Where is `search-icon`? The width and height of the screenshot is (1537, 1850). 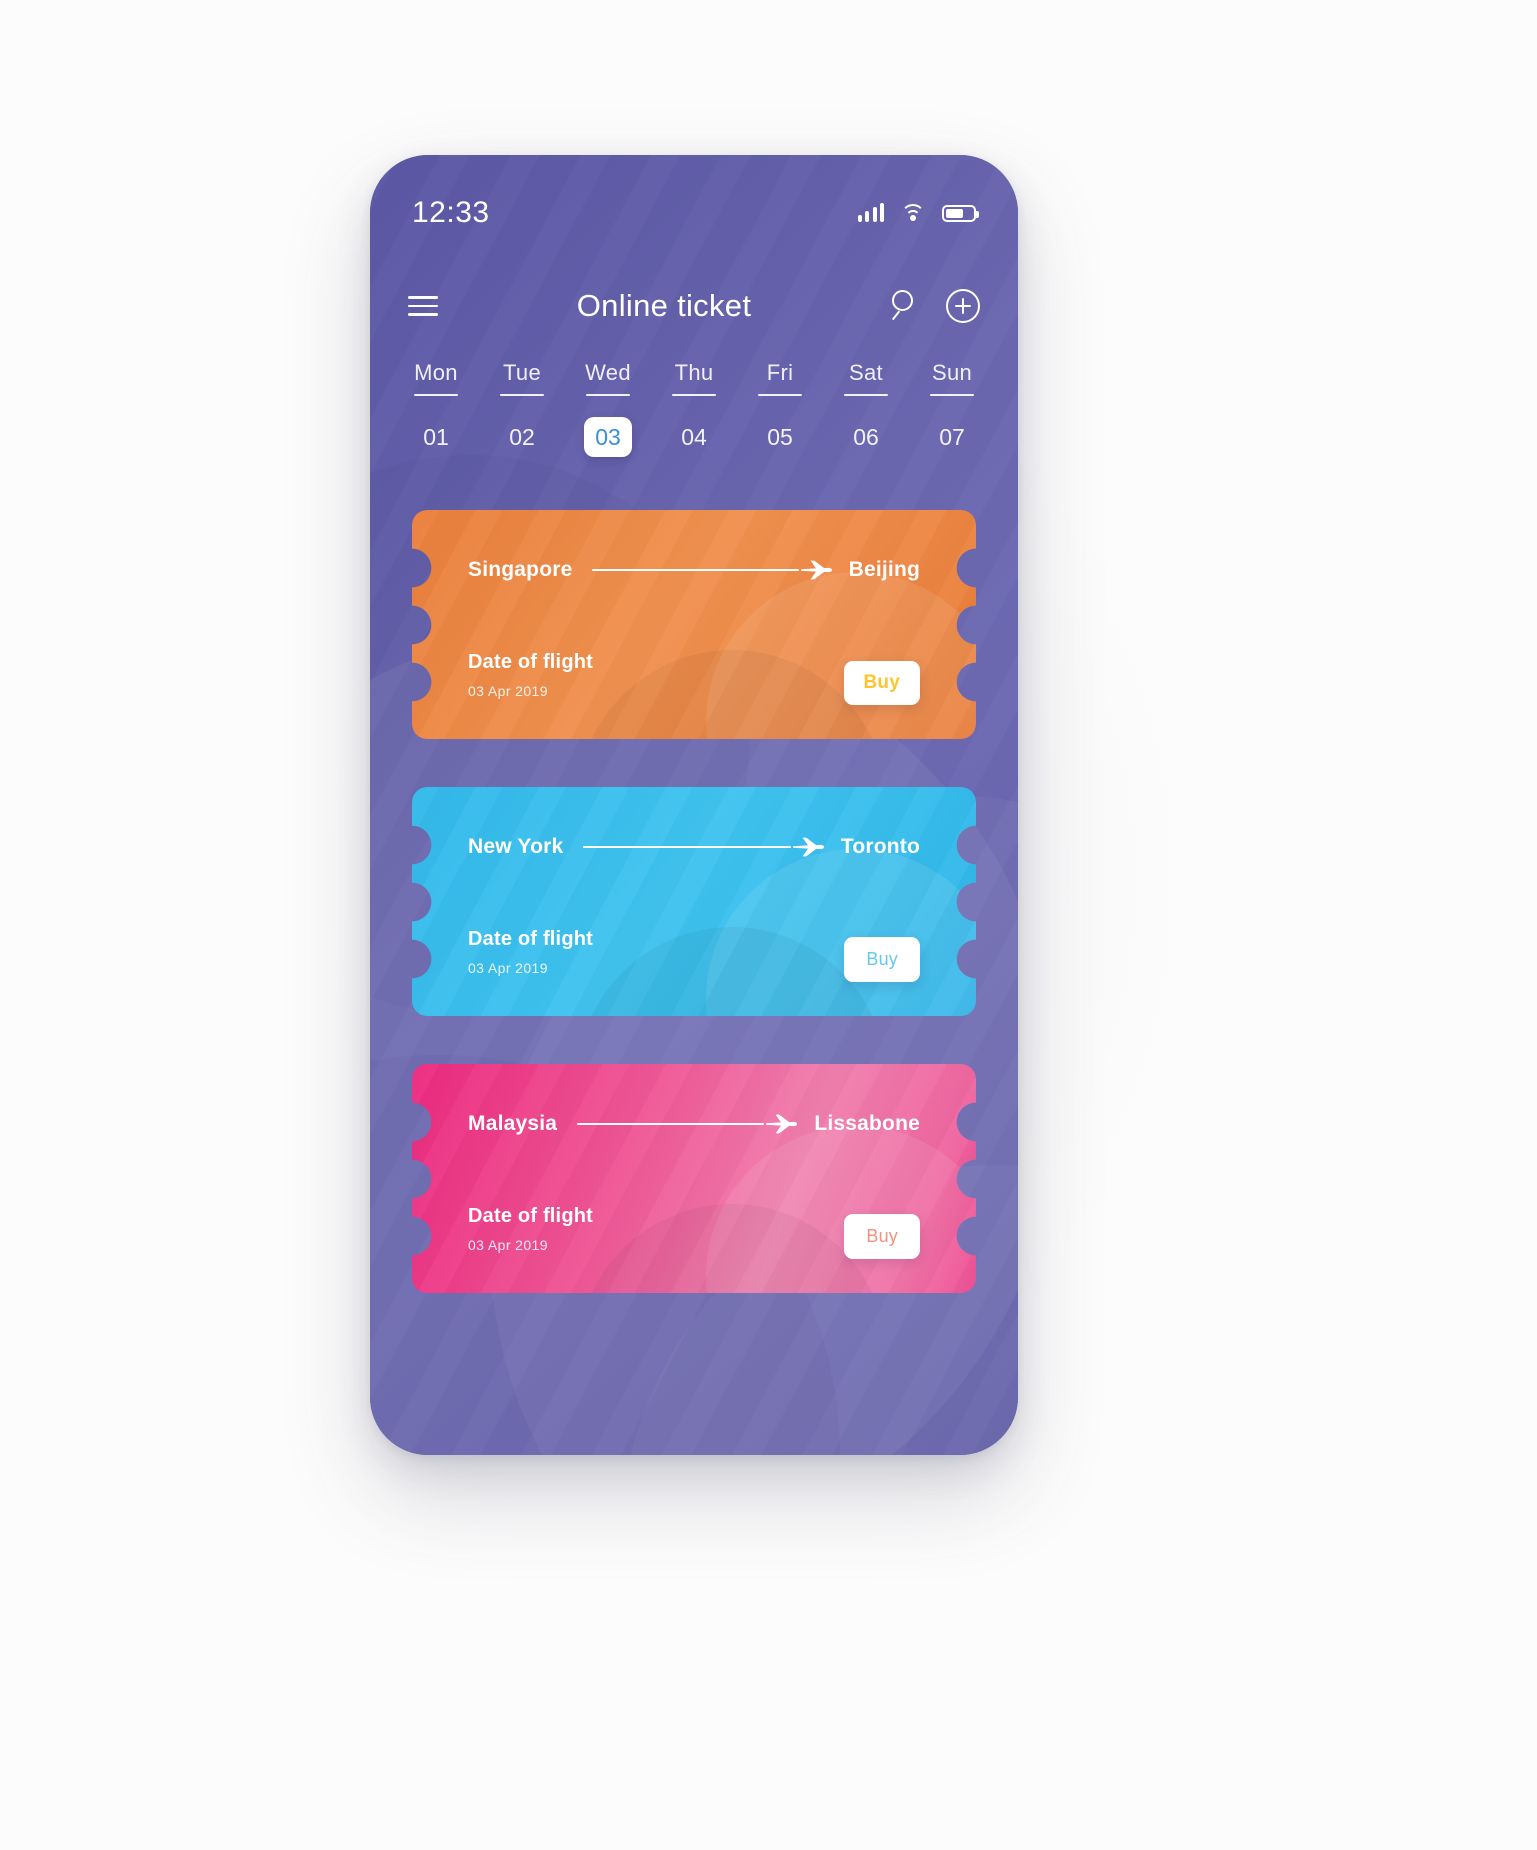 search-icon is located at coordinates (907, 306).